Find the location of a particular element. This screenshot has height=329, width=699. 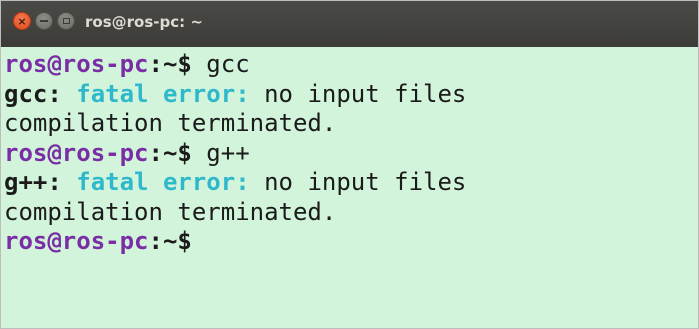

terminal-line-prompt: ros@ros-pc:~$ is located at coordinates (351, 242).